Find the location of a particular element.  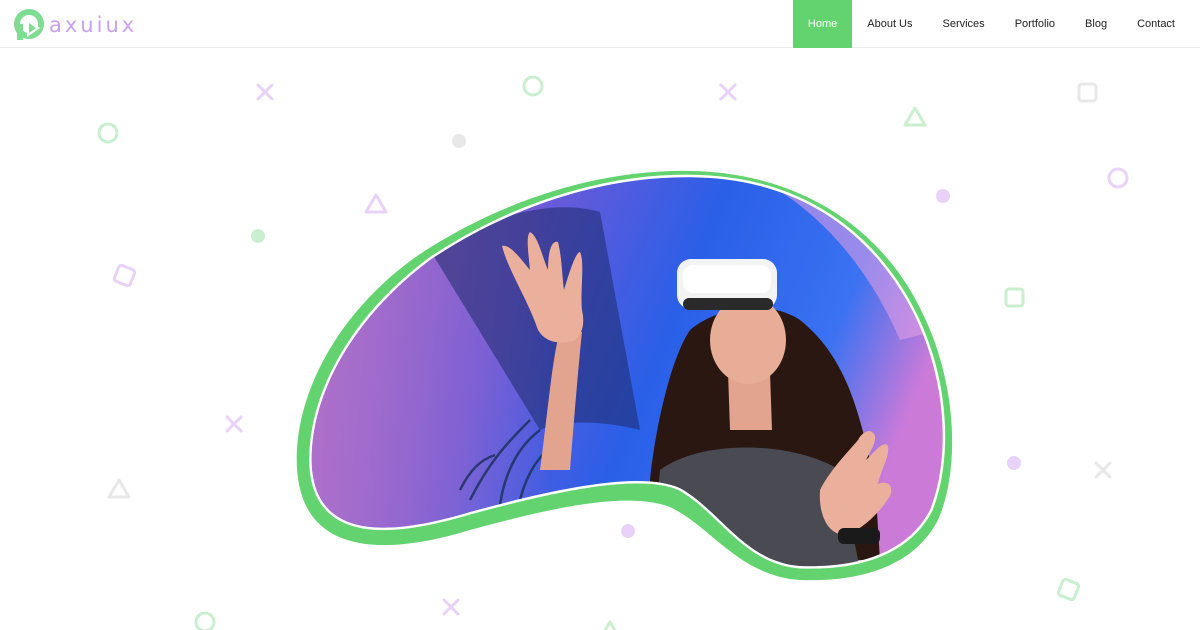

nav-item-home: Home is located at coordinates (822, 24).